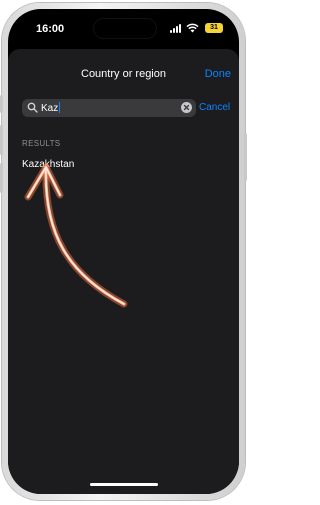 Image resolution: width=320 pixels, height=505 pixels. What do you see at coordinates (50, 29) in the screenshot?
I see `status-time: 16:00` at bounding box center [50, 29].